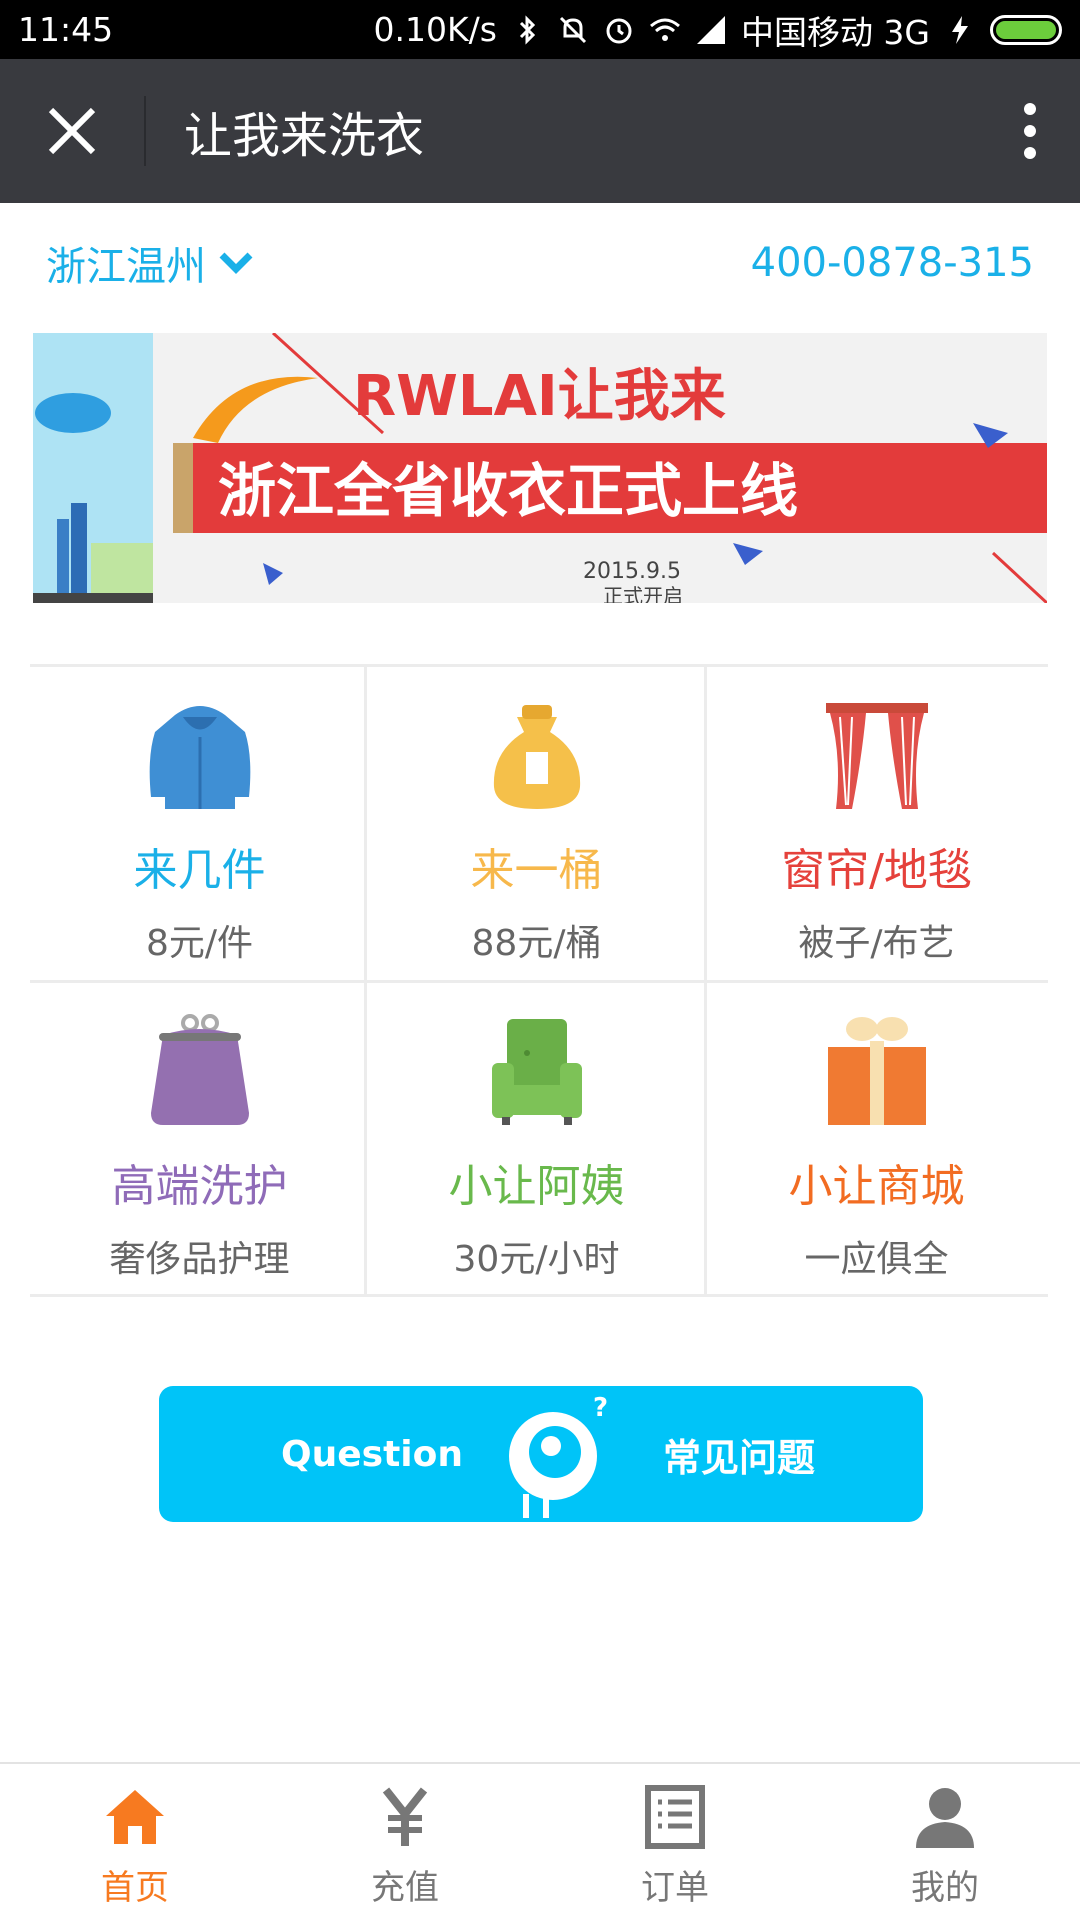 The width and height of the screenshot is (1080, 1920). I want to click on service-laiYitong: 来一桶 88元/桶, so click(536, 823).